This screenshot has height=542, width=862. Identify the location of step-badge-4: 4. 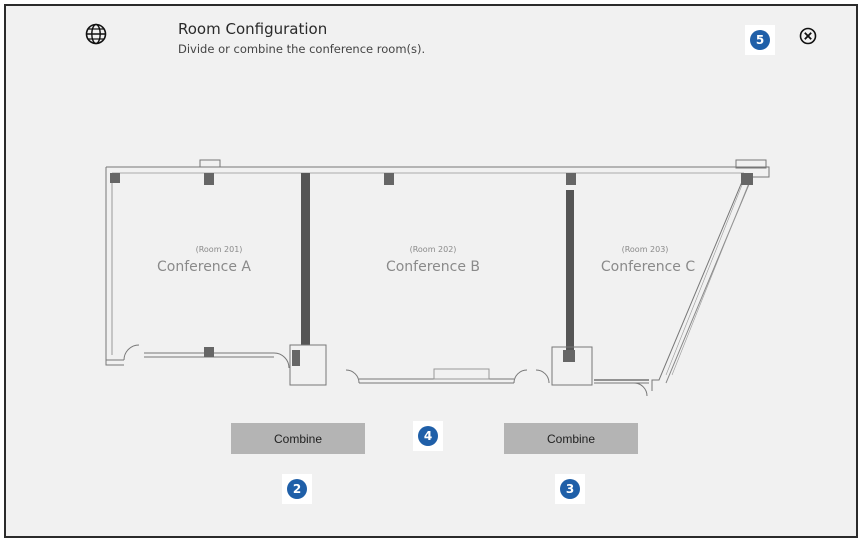
(428, 436).